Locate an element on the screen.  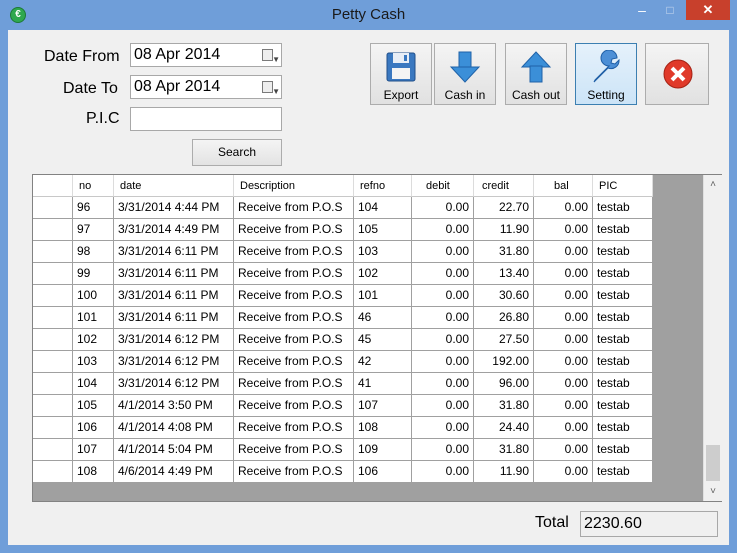
cell-date: 3/31/2014 4:44 PM is located at coordinates (174, 208).